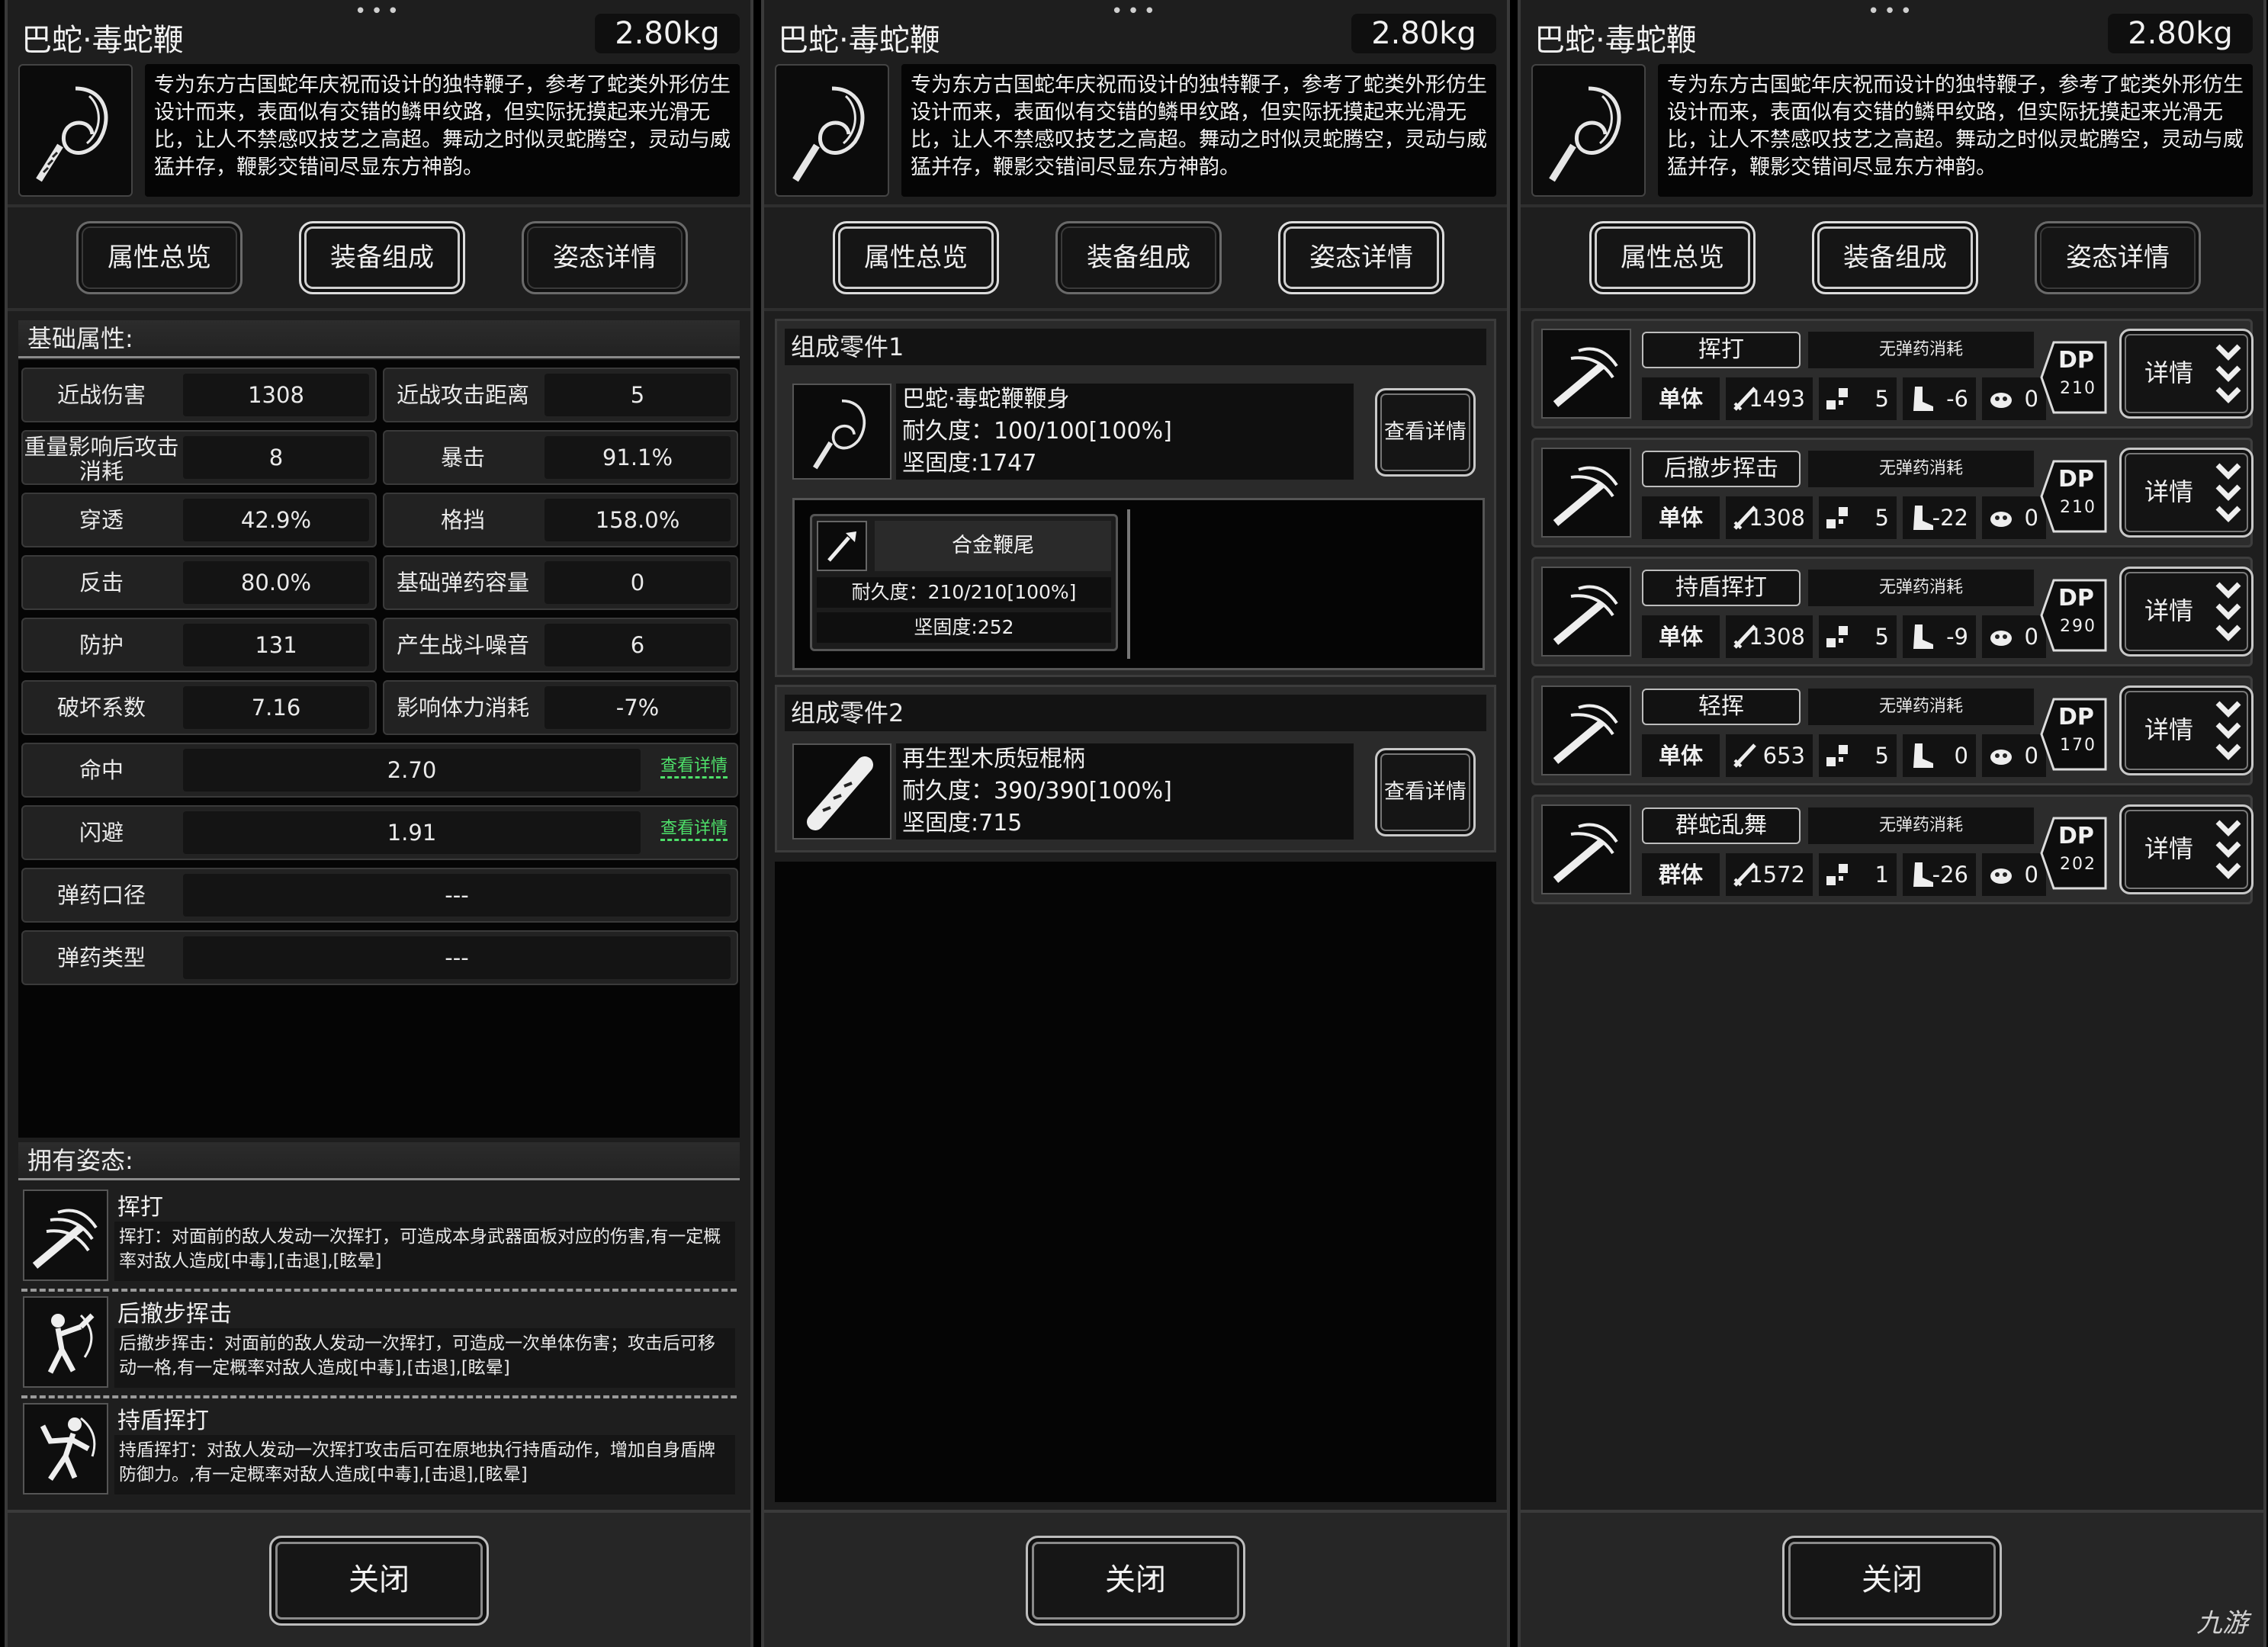  Describe the element at coordinates (560, 395) in the screenshot. I see `stat-melee-range: 近战攻击距离 5` at that location.